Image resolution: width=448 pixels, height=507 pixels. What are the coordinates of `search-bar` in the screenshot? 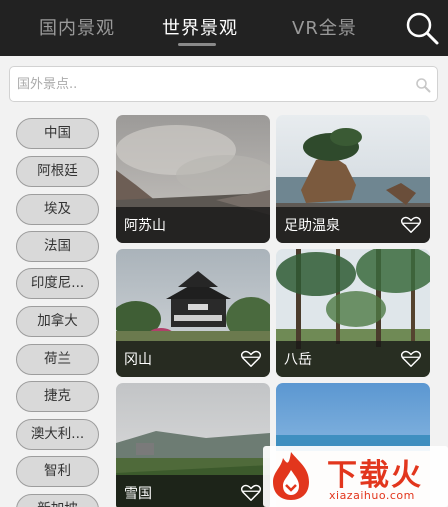 It's located at (223, 84).